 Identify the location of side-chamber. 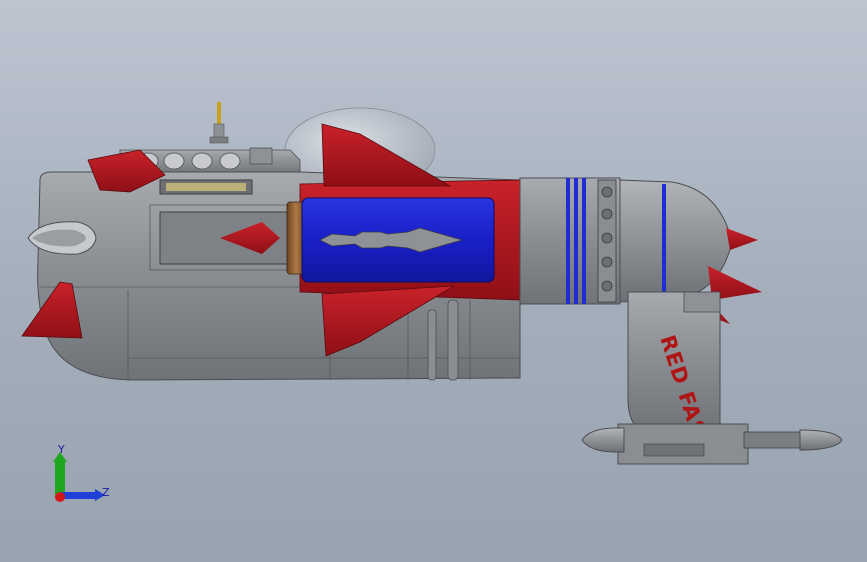
(230, 238).